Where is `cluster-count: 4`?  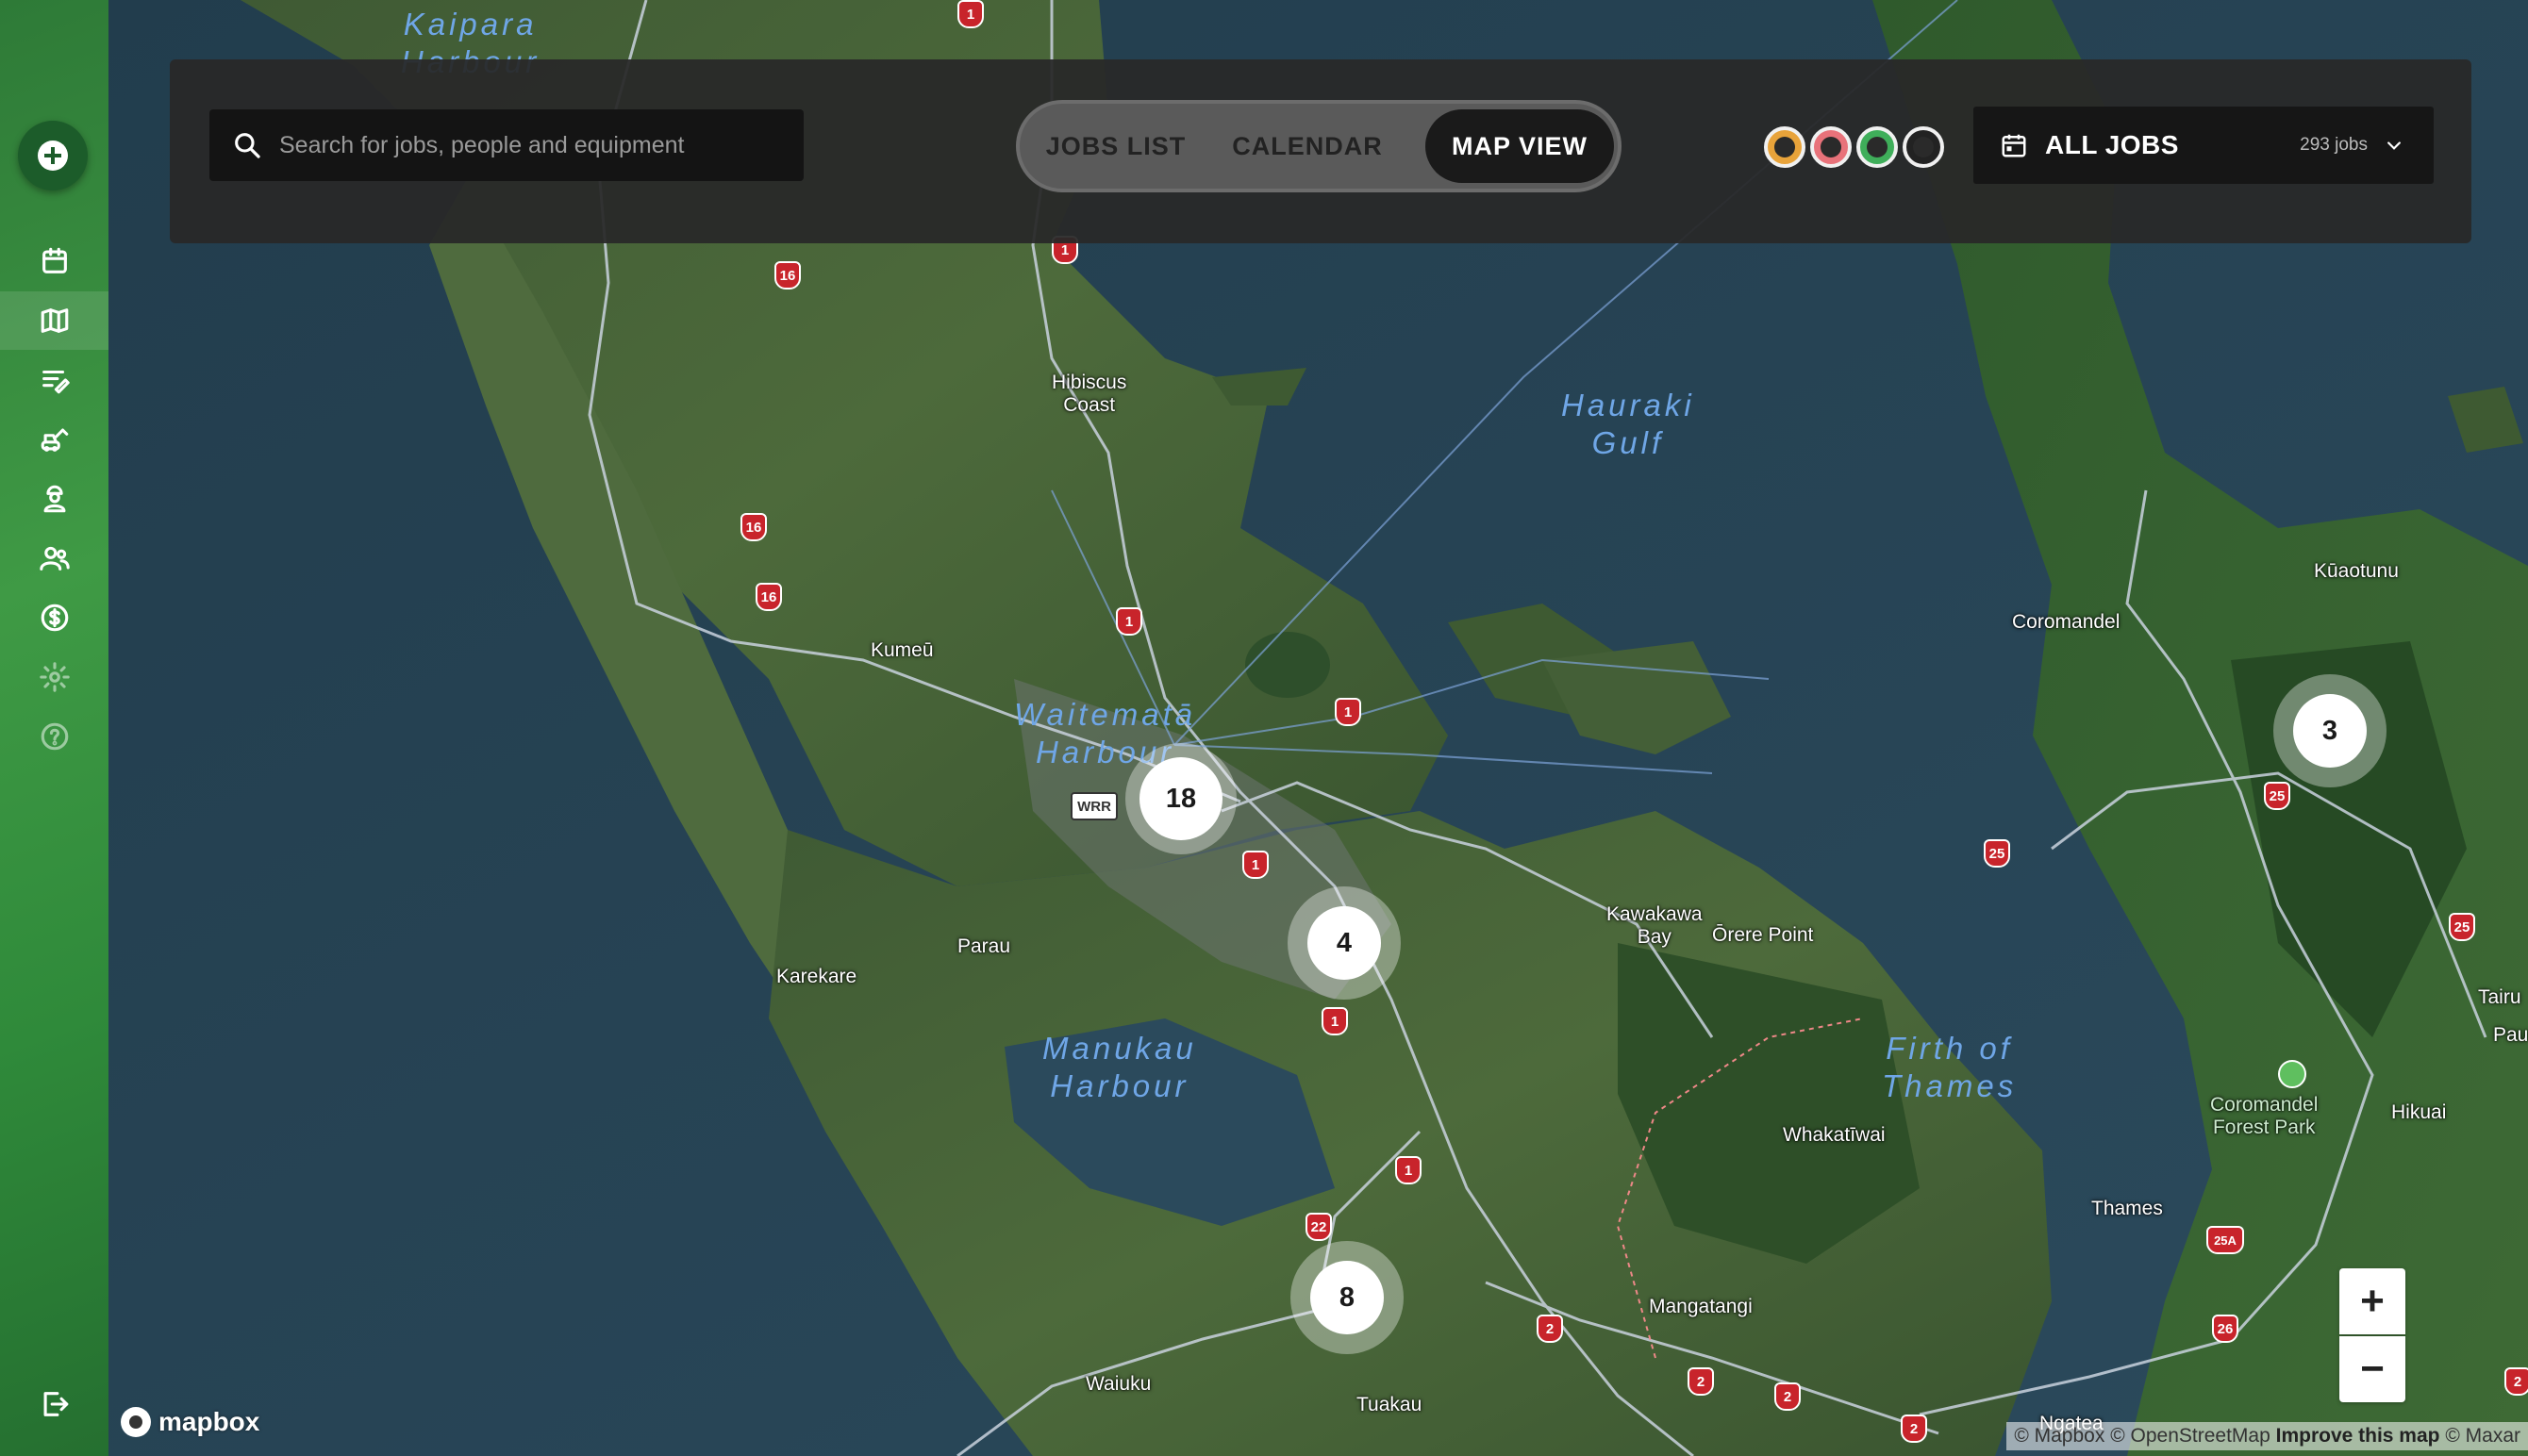 cluster-count: 4 is located at coordinates (1344, 943).